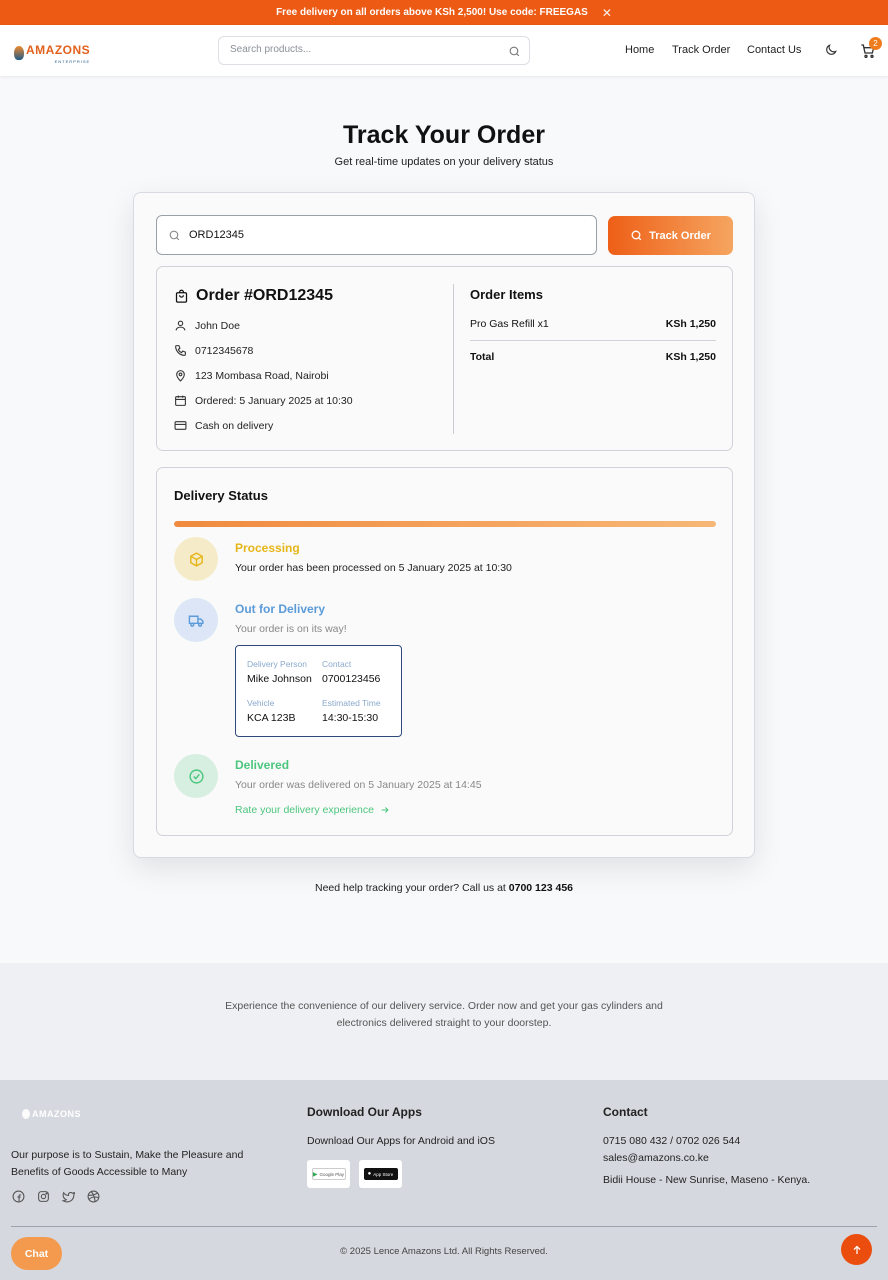 The height and width of the screenshot is (1280, 888). Describe the element at coordinates (509, 324) in the screenshot. I see `item-name: Pro Gas Refill x1` at that location.